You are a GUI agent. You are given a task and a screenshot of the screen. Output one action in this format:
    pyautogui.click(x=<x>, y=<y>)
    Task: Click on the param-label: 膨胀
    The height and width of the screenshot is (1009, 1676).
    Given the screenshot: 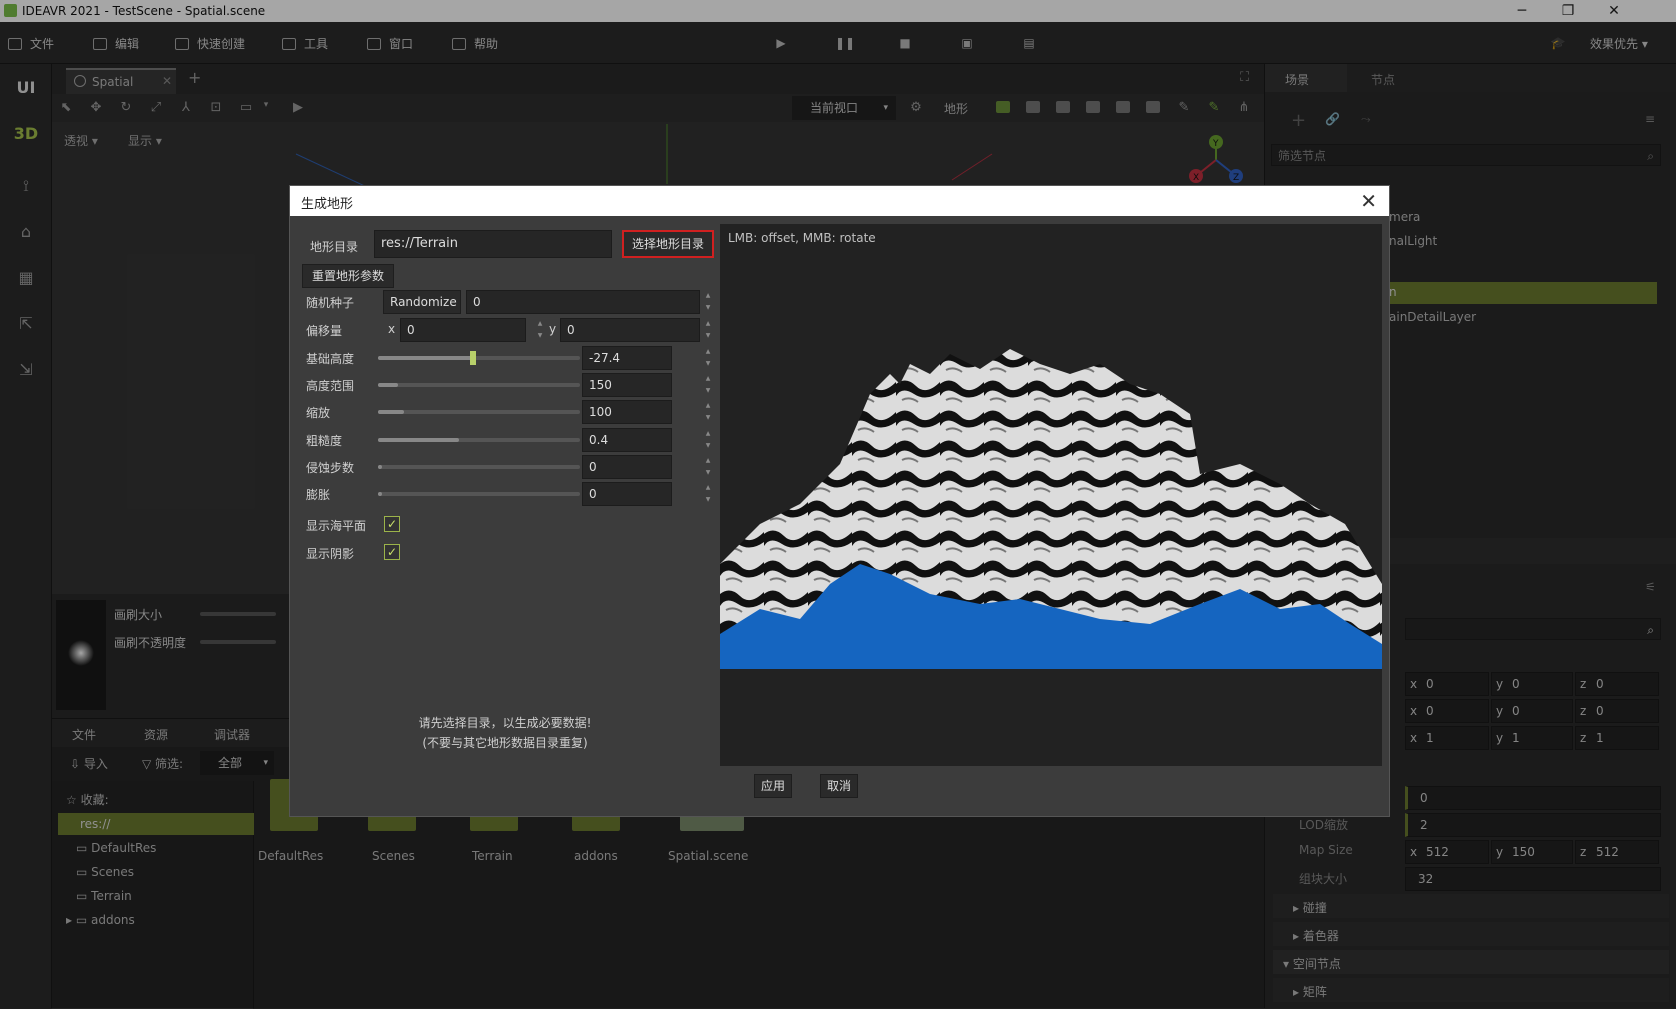 What is the action you would take?
    pyautogui.click(x=318, y=495)
    